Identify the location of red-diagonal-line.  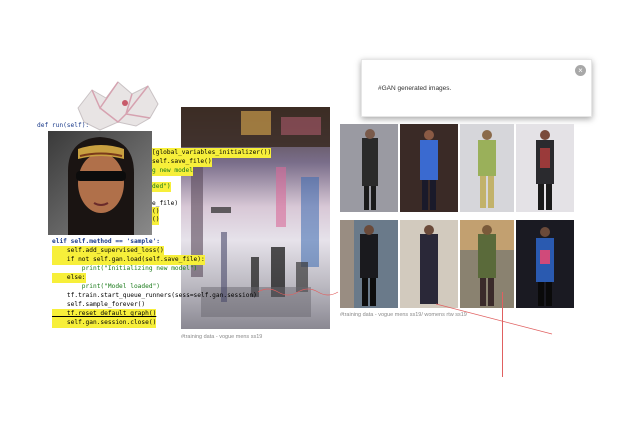
(494, 319).